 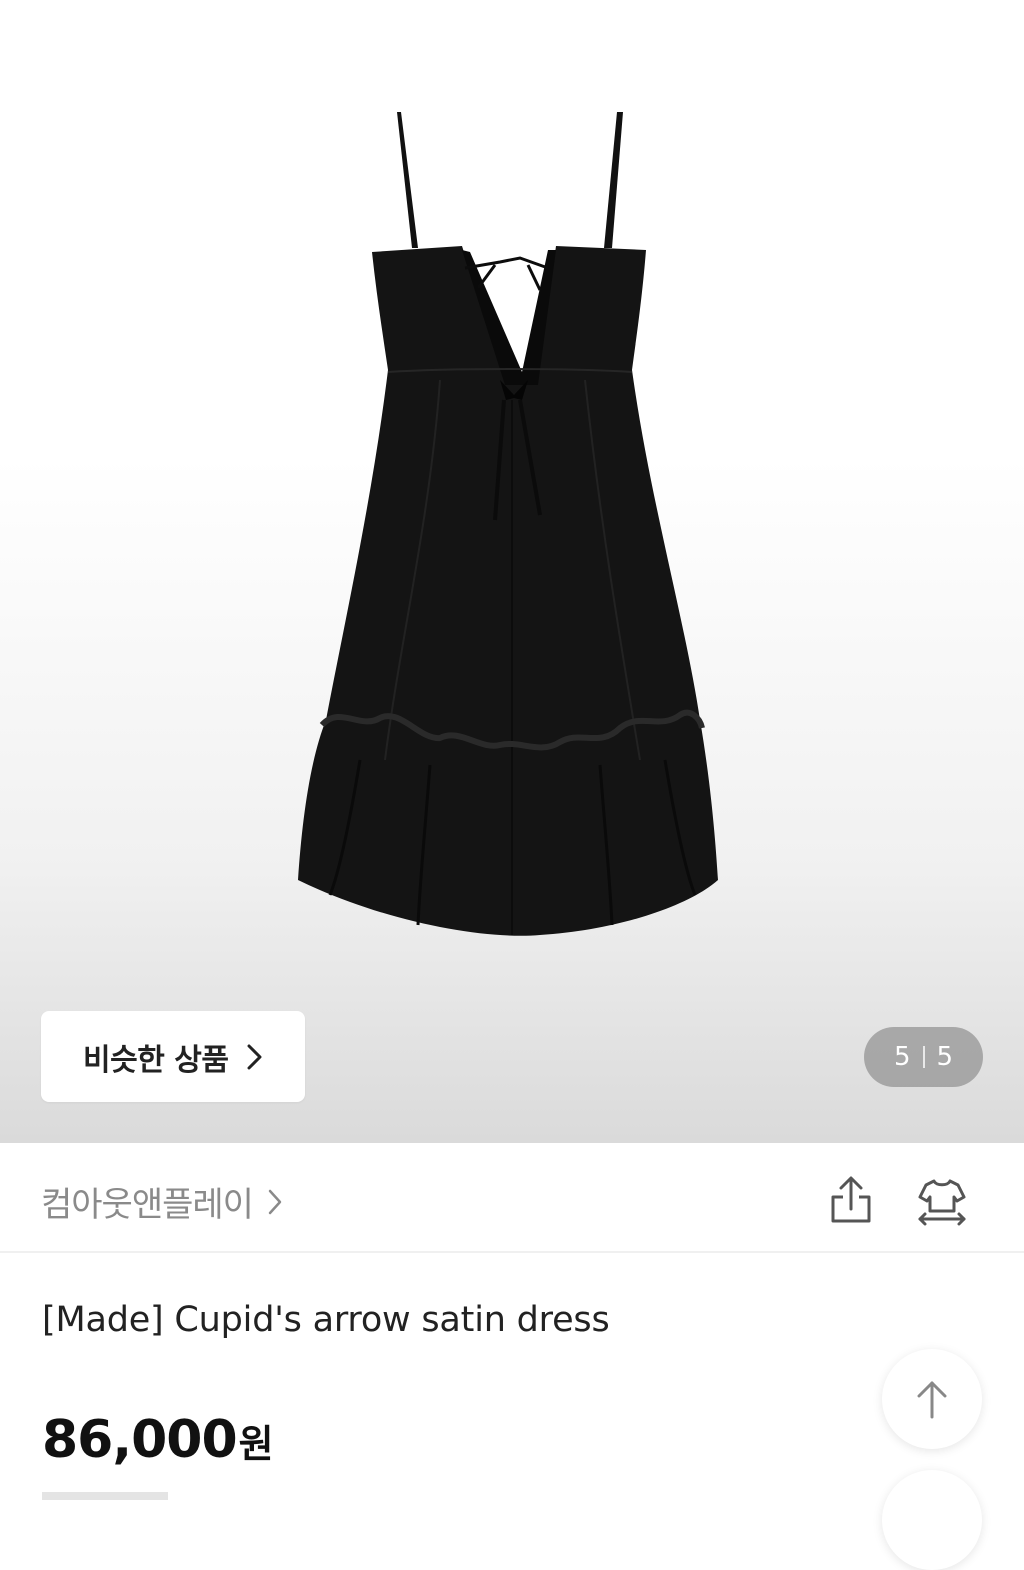 What do you see at coordinates (902, 1057) in the screenshot?
I see `image-counter-current: 5` at bounding box center [902, 1057].